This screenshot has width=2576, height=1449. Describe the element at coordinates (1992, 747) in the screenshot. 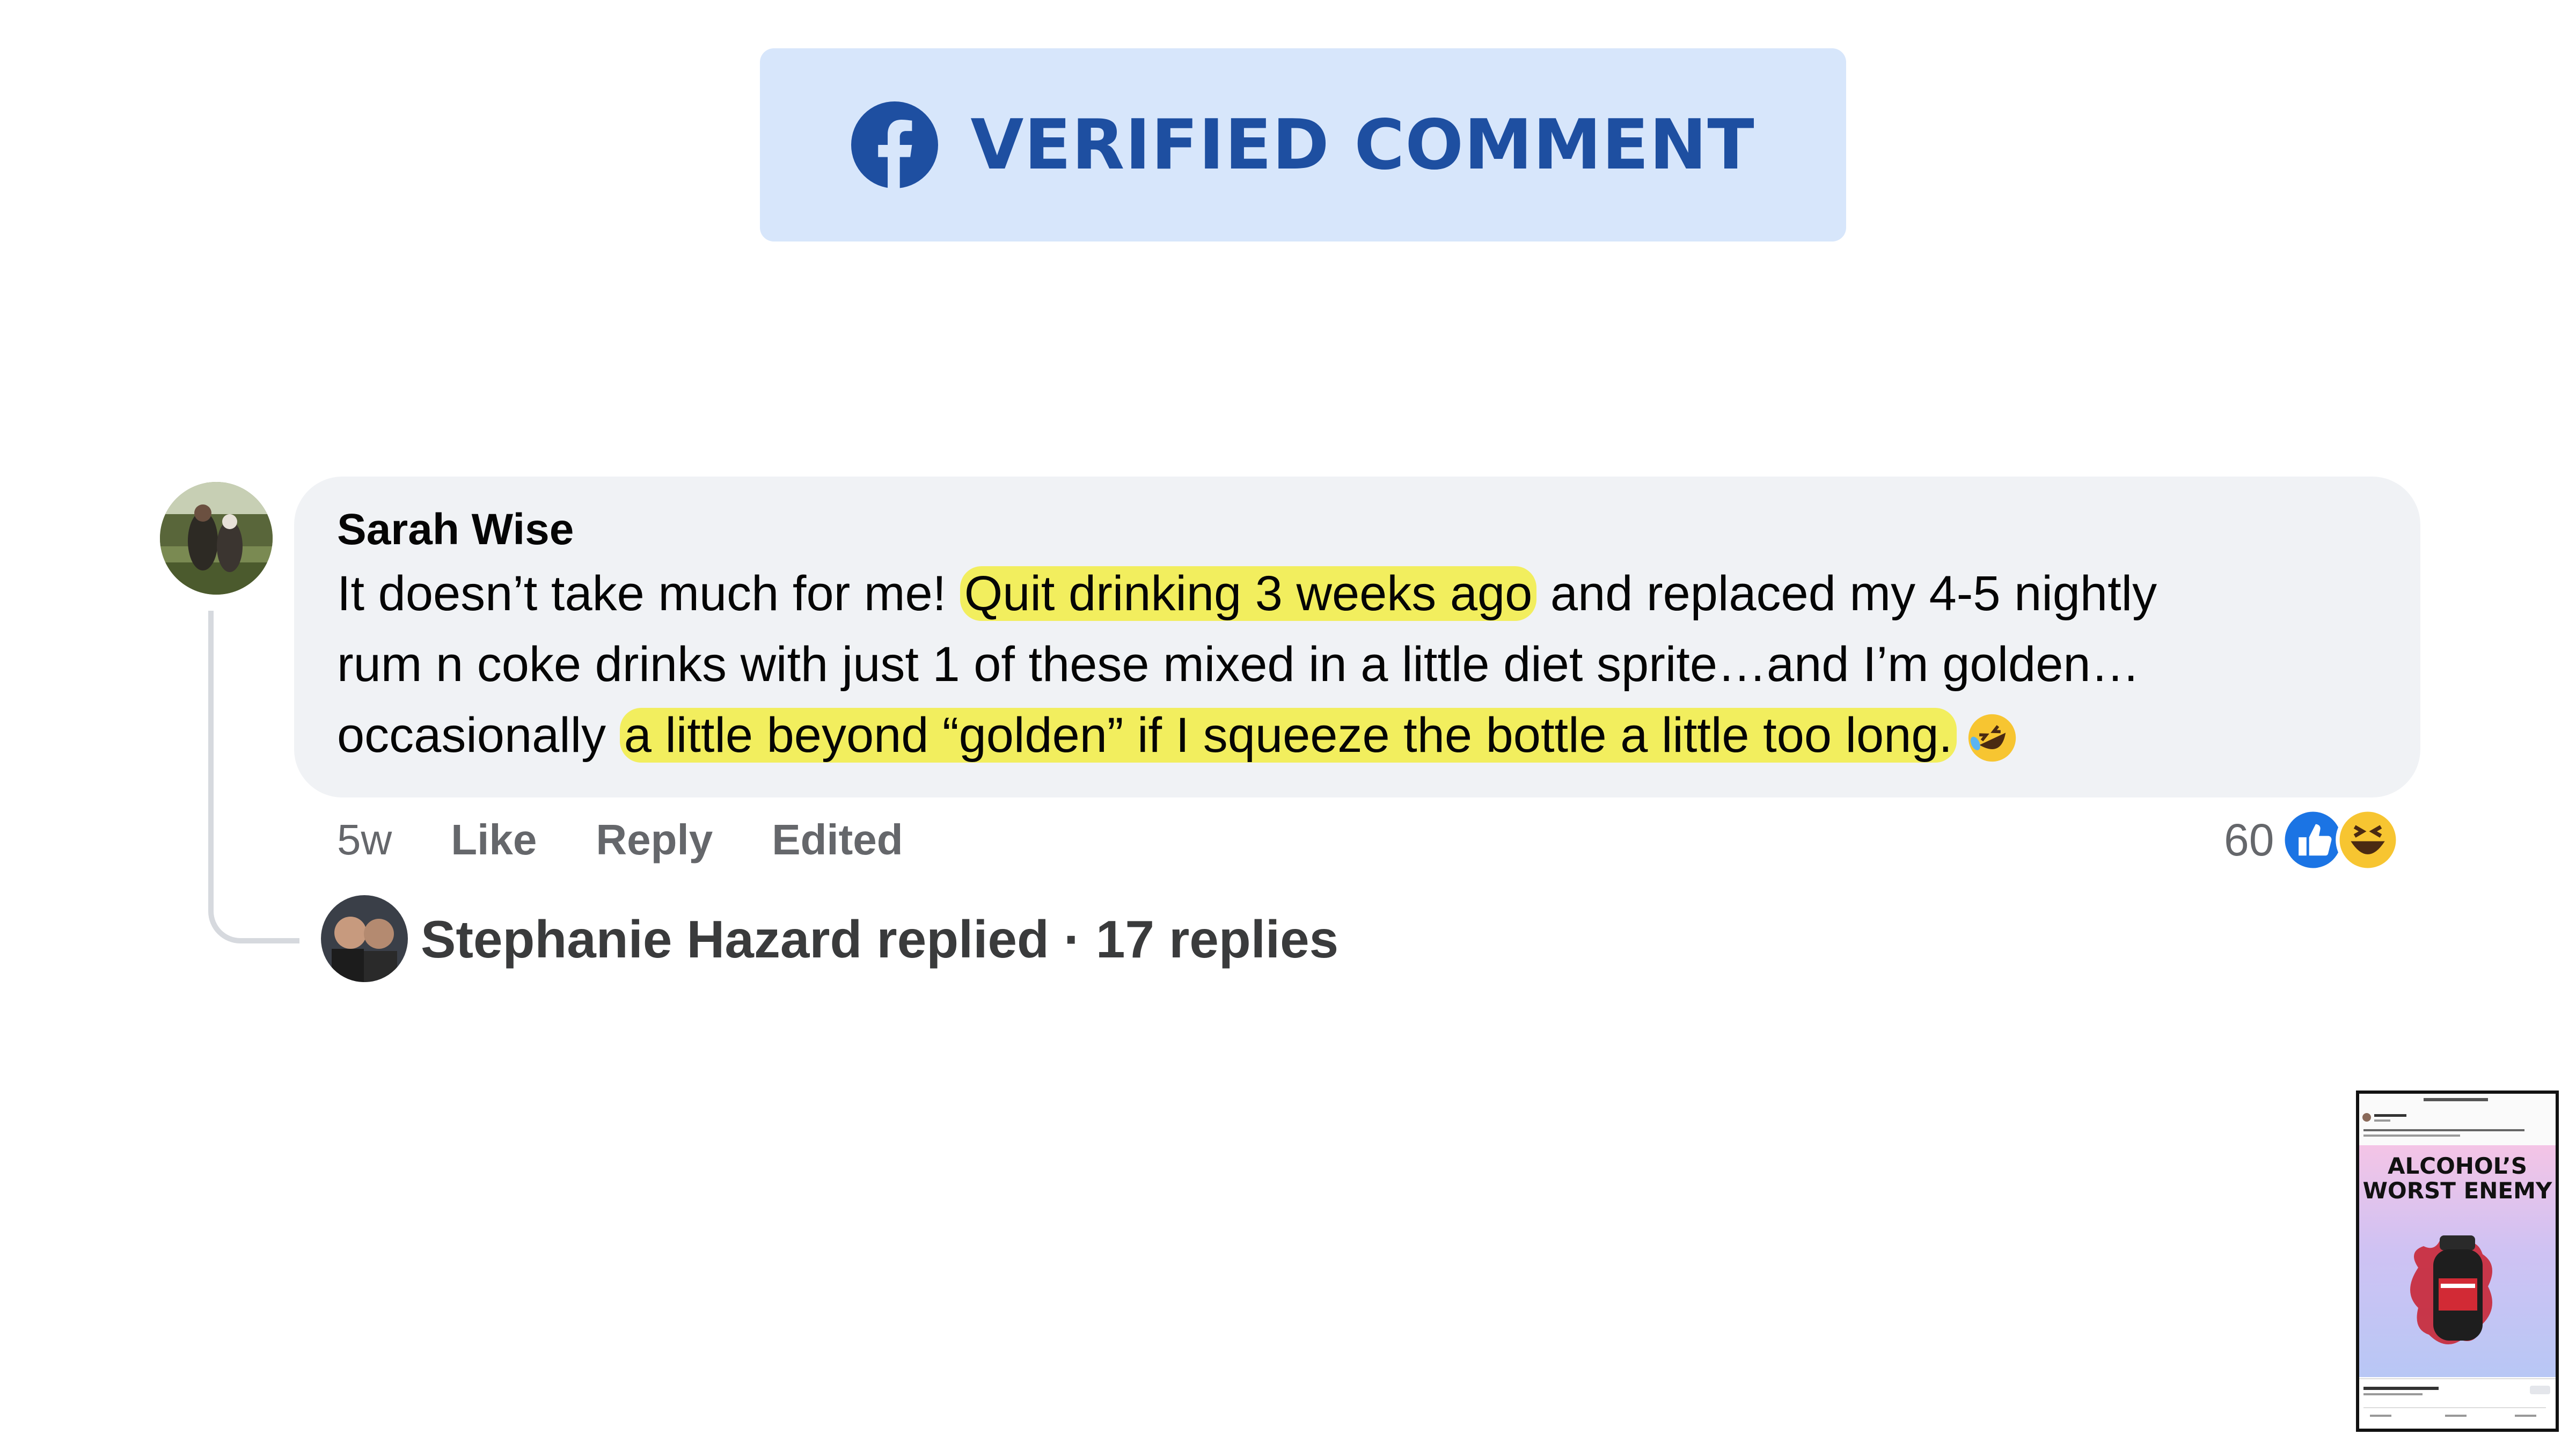

I see `rolling-laughing-emoji-icon` at that location.